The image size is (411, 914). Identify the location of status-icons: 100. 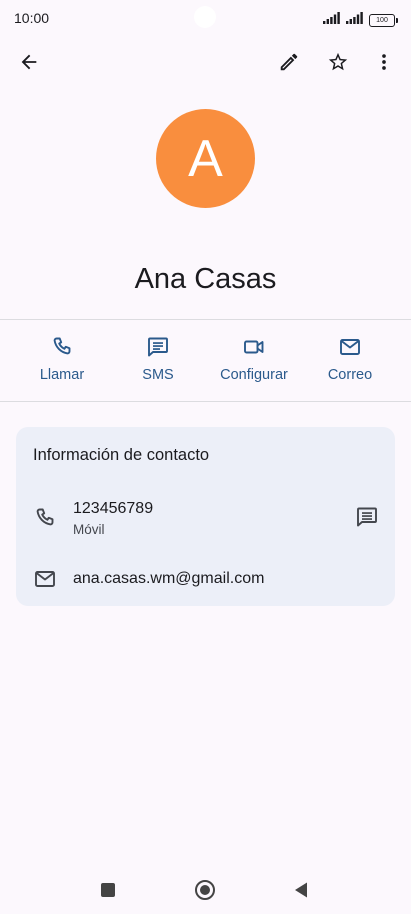
(360, 20).